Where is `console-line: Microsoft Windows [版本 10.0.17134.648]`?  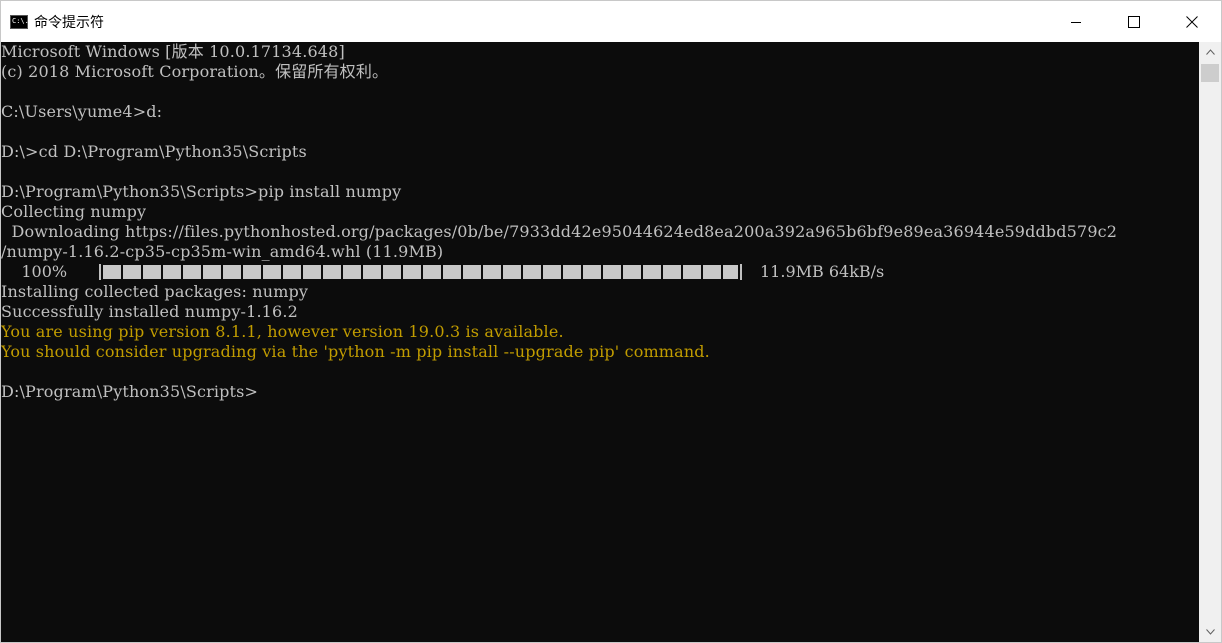
console-line: Microsoft Windows [版本 10.0.17134.648] is located at coordinates (173, 51).